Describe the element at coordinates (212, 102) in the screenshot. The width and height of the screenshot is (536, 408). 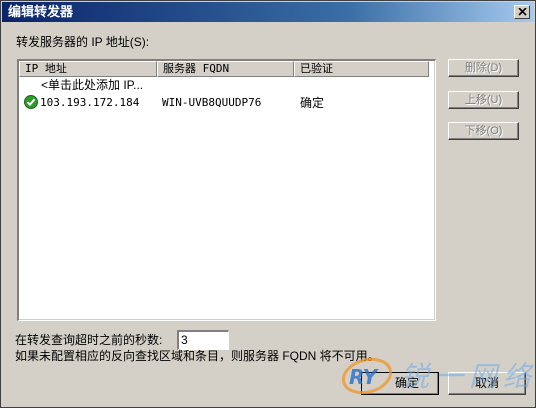
I see `row-fqdn: WIN-UVB8QUUDP76` at that location.